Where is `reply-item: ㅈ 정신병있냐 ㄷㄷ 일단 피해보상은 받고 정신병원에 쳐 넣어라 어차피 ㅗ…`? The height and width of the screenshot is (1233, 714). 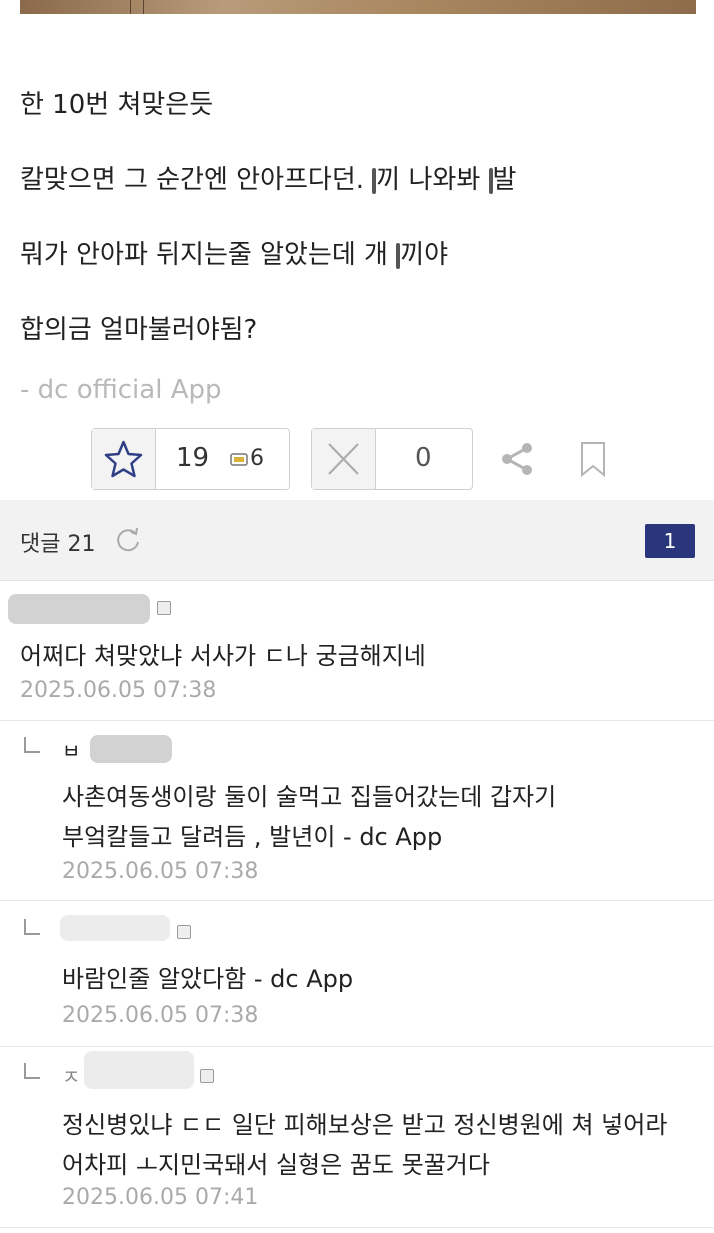
reply-item: ㅈ 정신병있냐 ㄷㄷ 일단 피해보상은 받고 정신병원에 쳐 넣어라 어차피 ㅗ… is located at coordinates (357, 1137).